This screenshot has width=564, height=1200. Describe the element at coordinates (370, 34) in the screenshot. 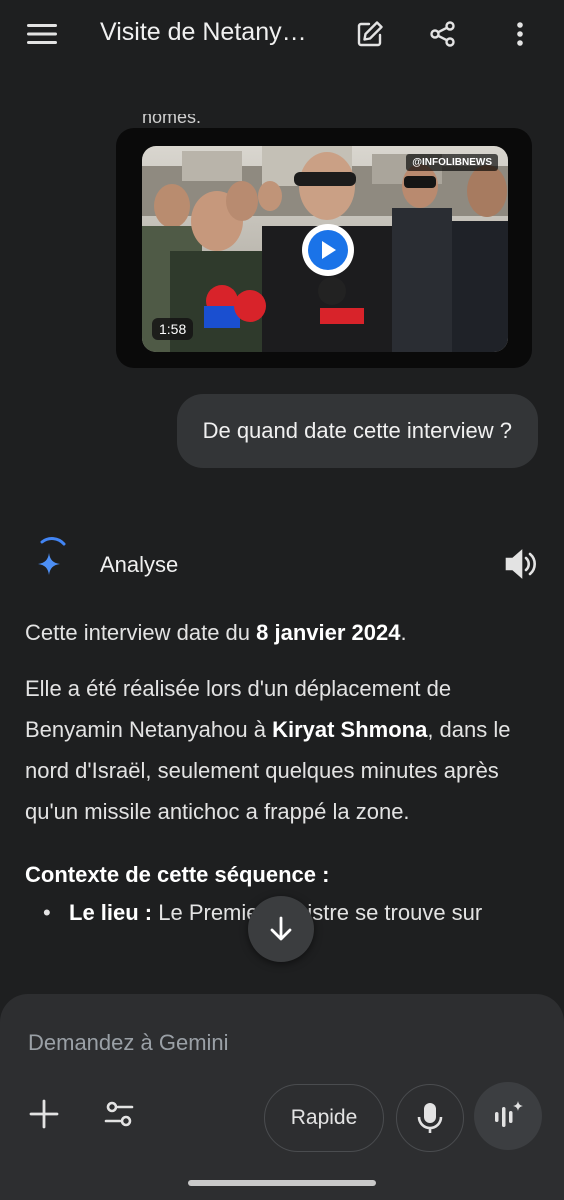

I see `edit-icon` at that location.